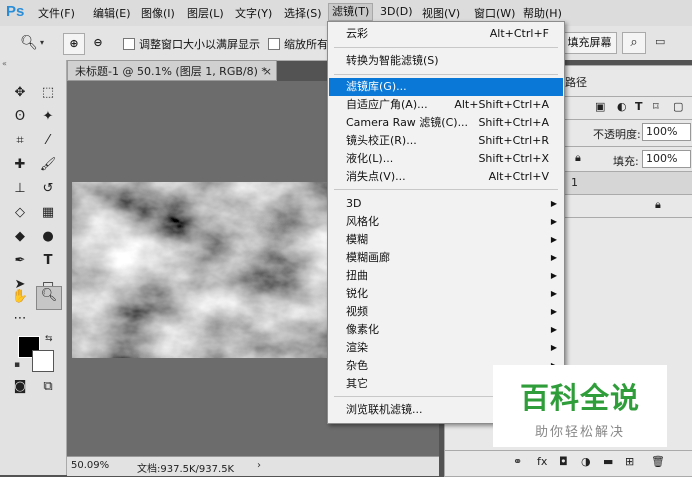 This screenshot has height=477, width=692. I want to click on lock-icon: 🔒︎, so click(658, 204).